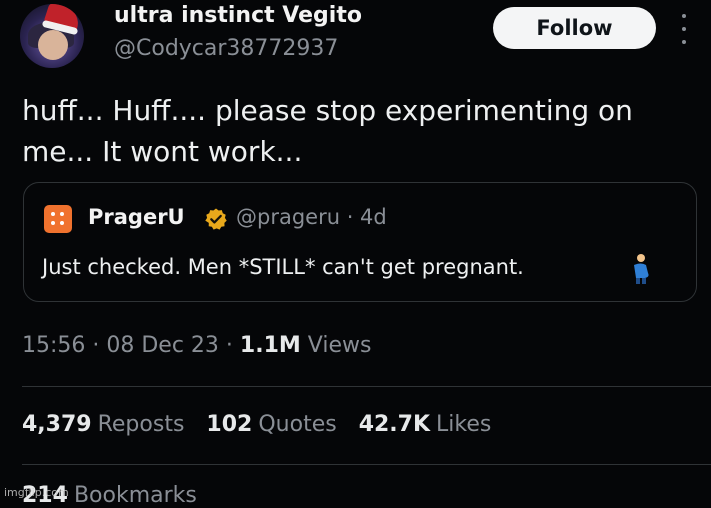  Describe the element at coordinates (141, 424) in the screenshot. I see `reposts-label: Reposts` at that location.